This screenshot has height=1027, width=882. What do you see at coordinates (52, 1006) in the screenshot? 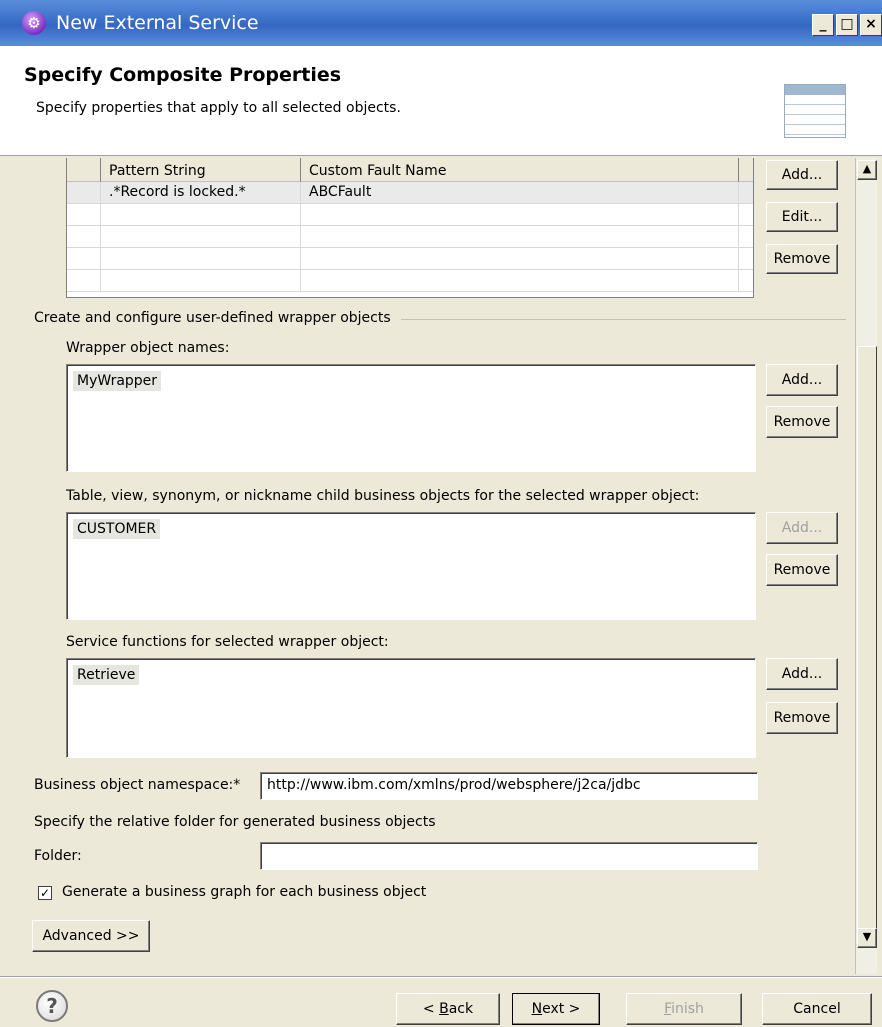
I see `help-icon: ?` at bounding box center [52, 1006].